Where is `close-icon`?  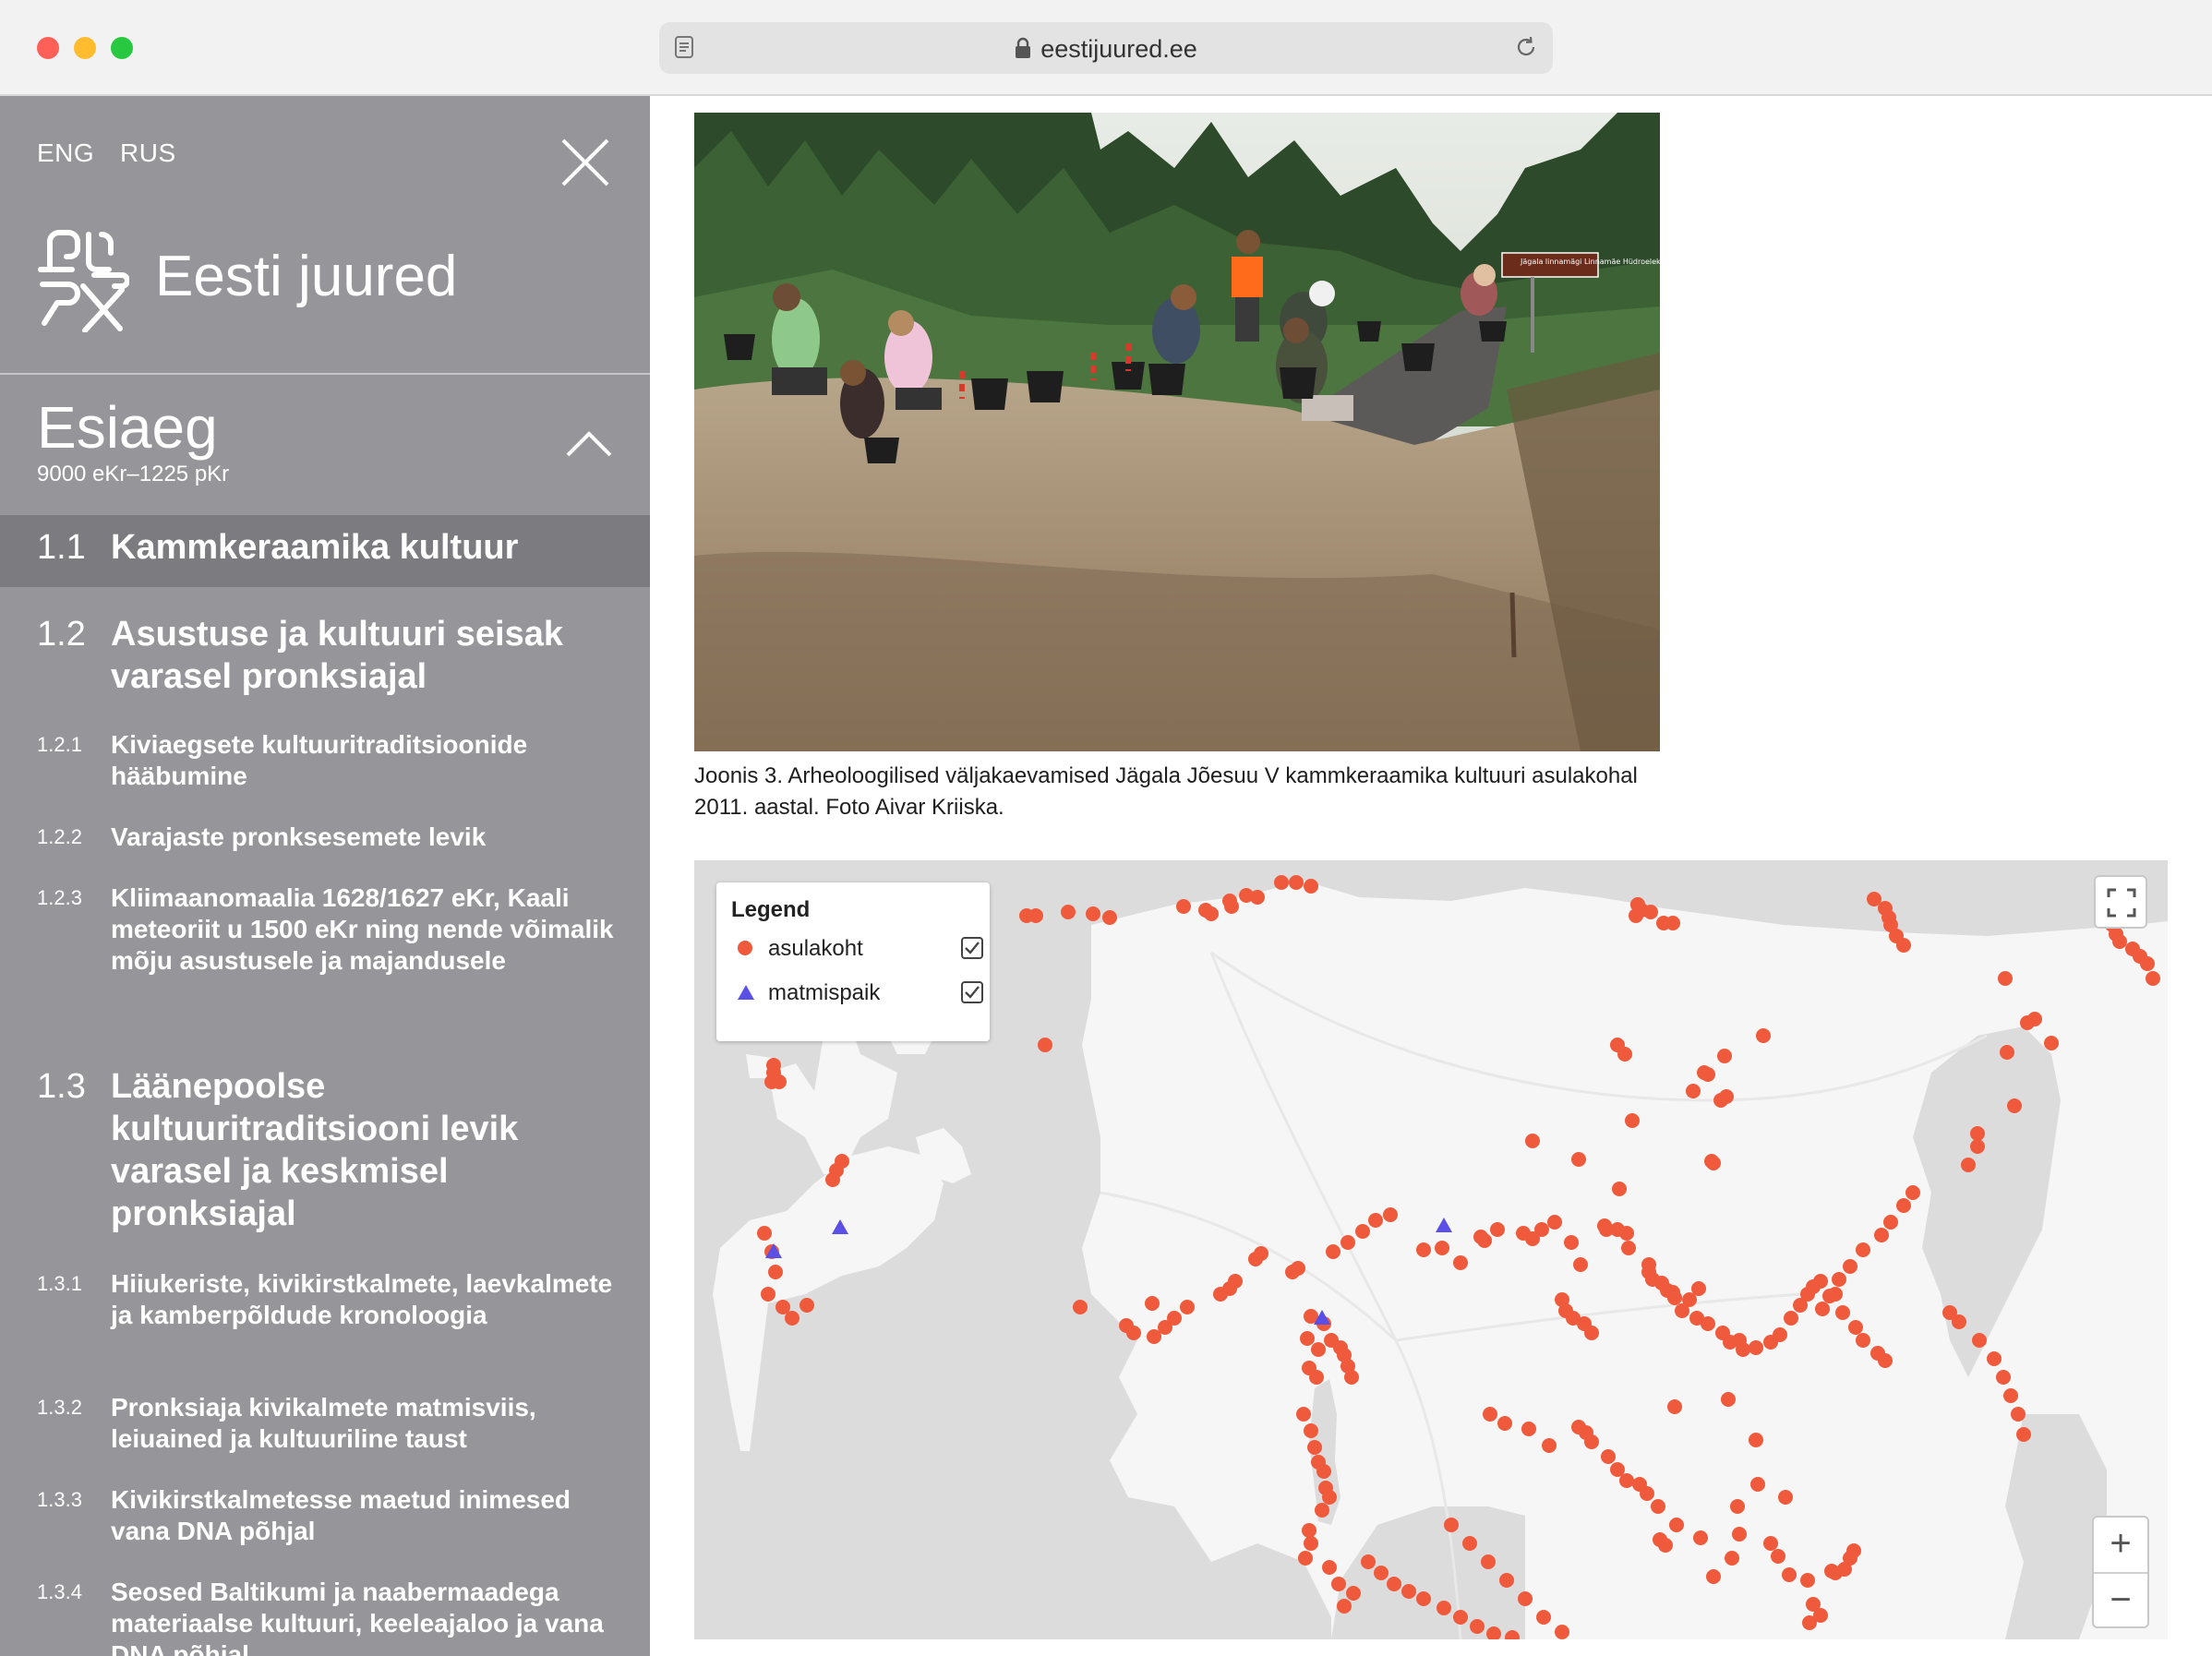
close-icon is located at coordinates (585, 165).